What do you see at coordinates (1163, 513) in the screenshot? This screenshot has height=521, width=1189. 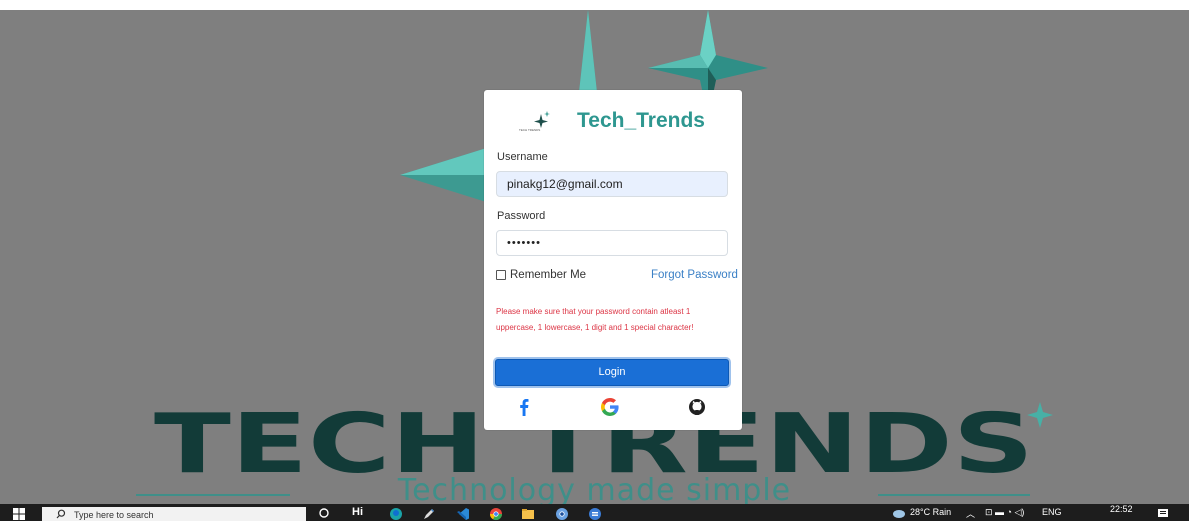 I see `notification-icon` at bounding box center [1163, 513].